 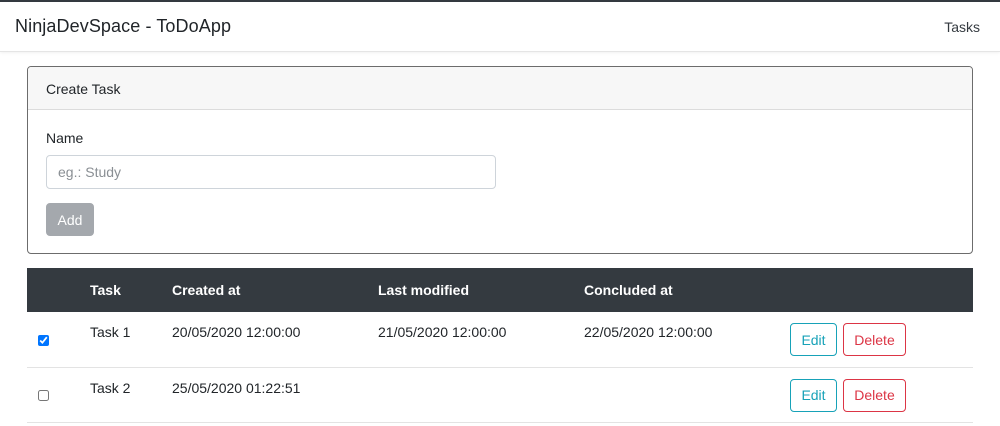 What do you see at coordinates (275, 388) in the screenshot?
I see `created-at-cell: 25/05/2020 01:22:51` at bounding box center [275, 388].